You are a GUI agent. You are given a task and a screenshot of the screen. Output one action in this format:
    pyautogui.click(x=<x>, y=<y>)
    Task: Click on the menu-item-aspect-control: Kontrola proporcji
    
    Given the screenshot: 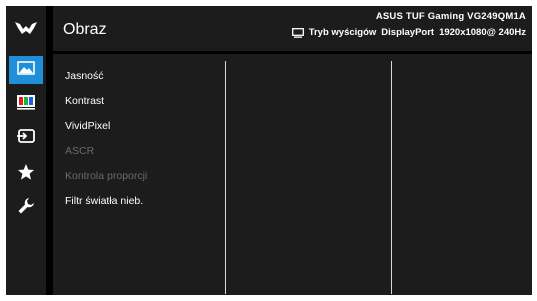 What is the action you would take?
    pyautogui.click(x=106, y=176)
    